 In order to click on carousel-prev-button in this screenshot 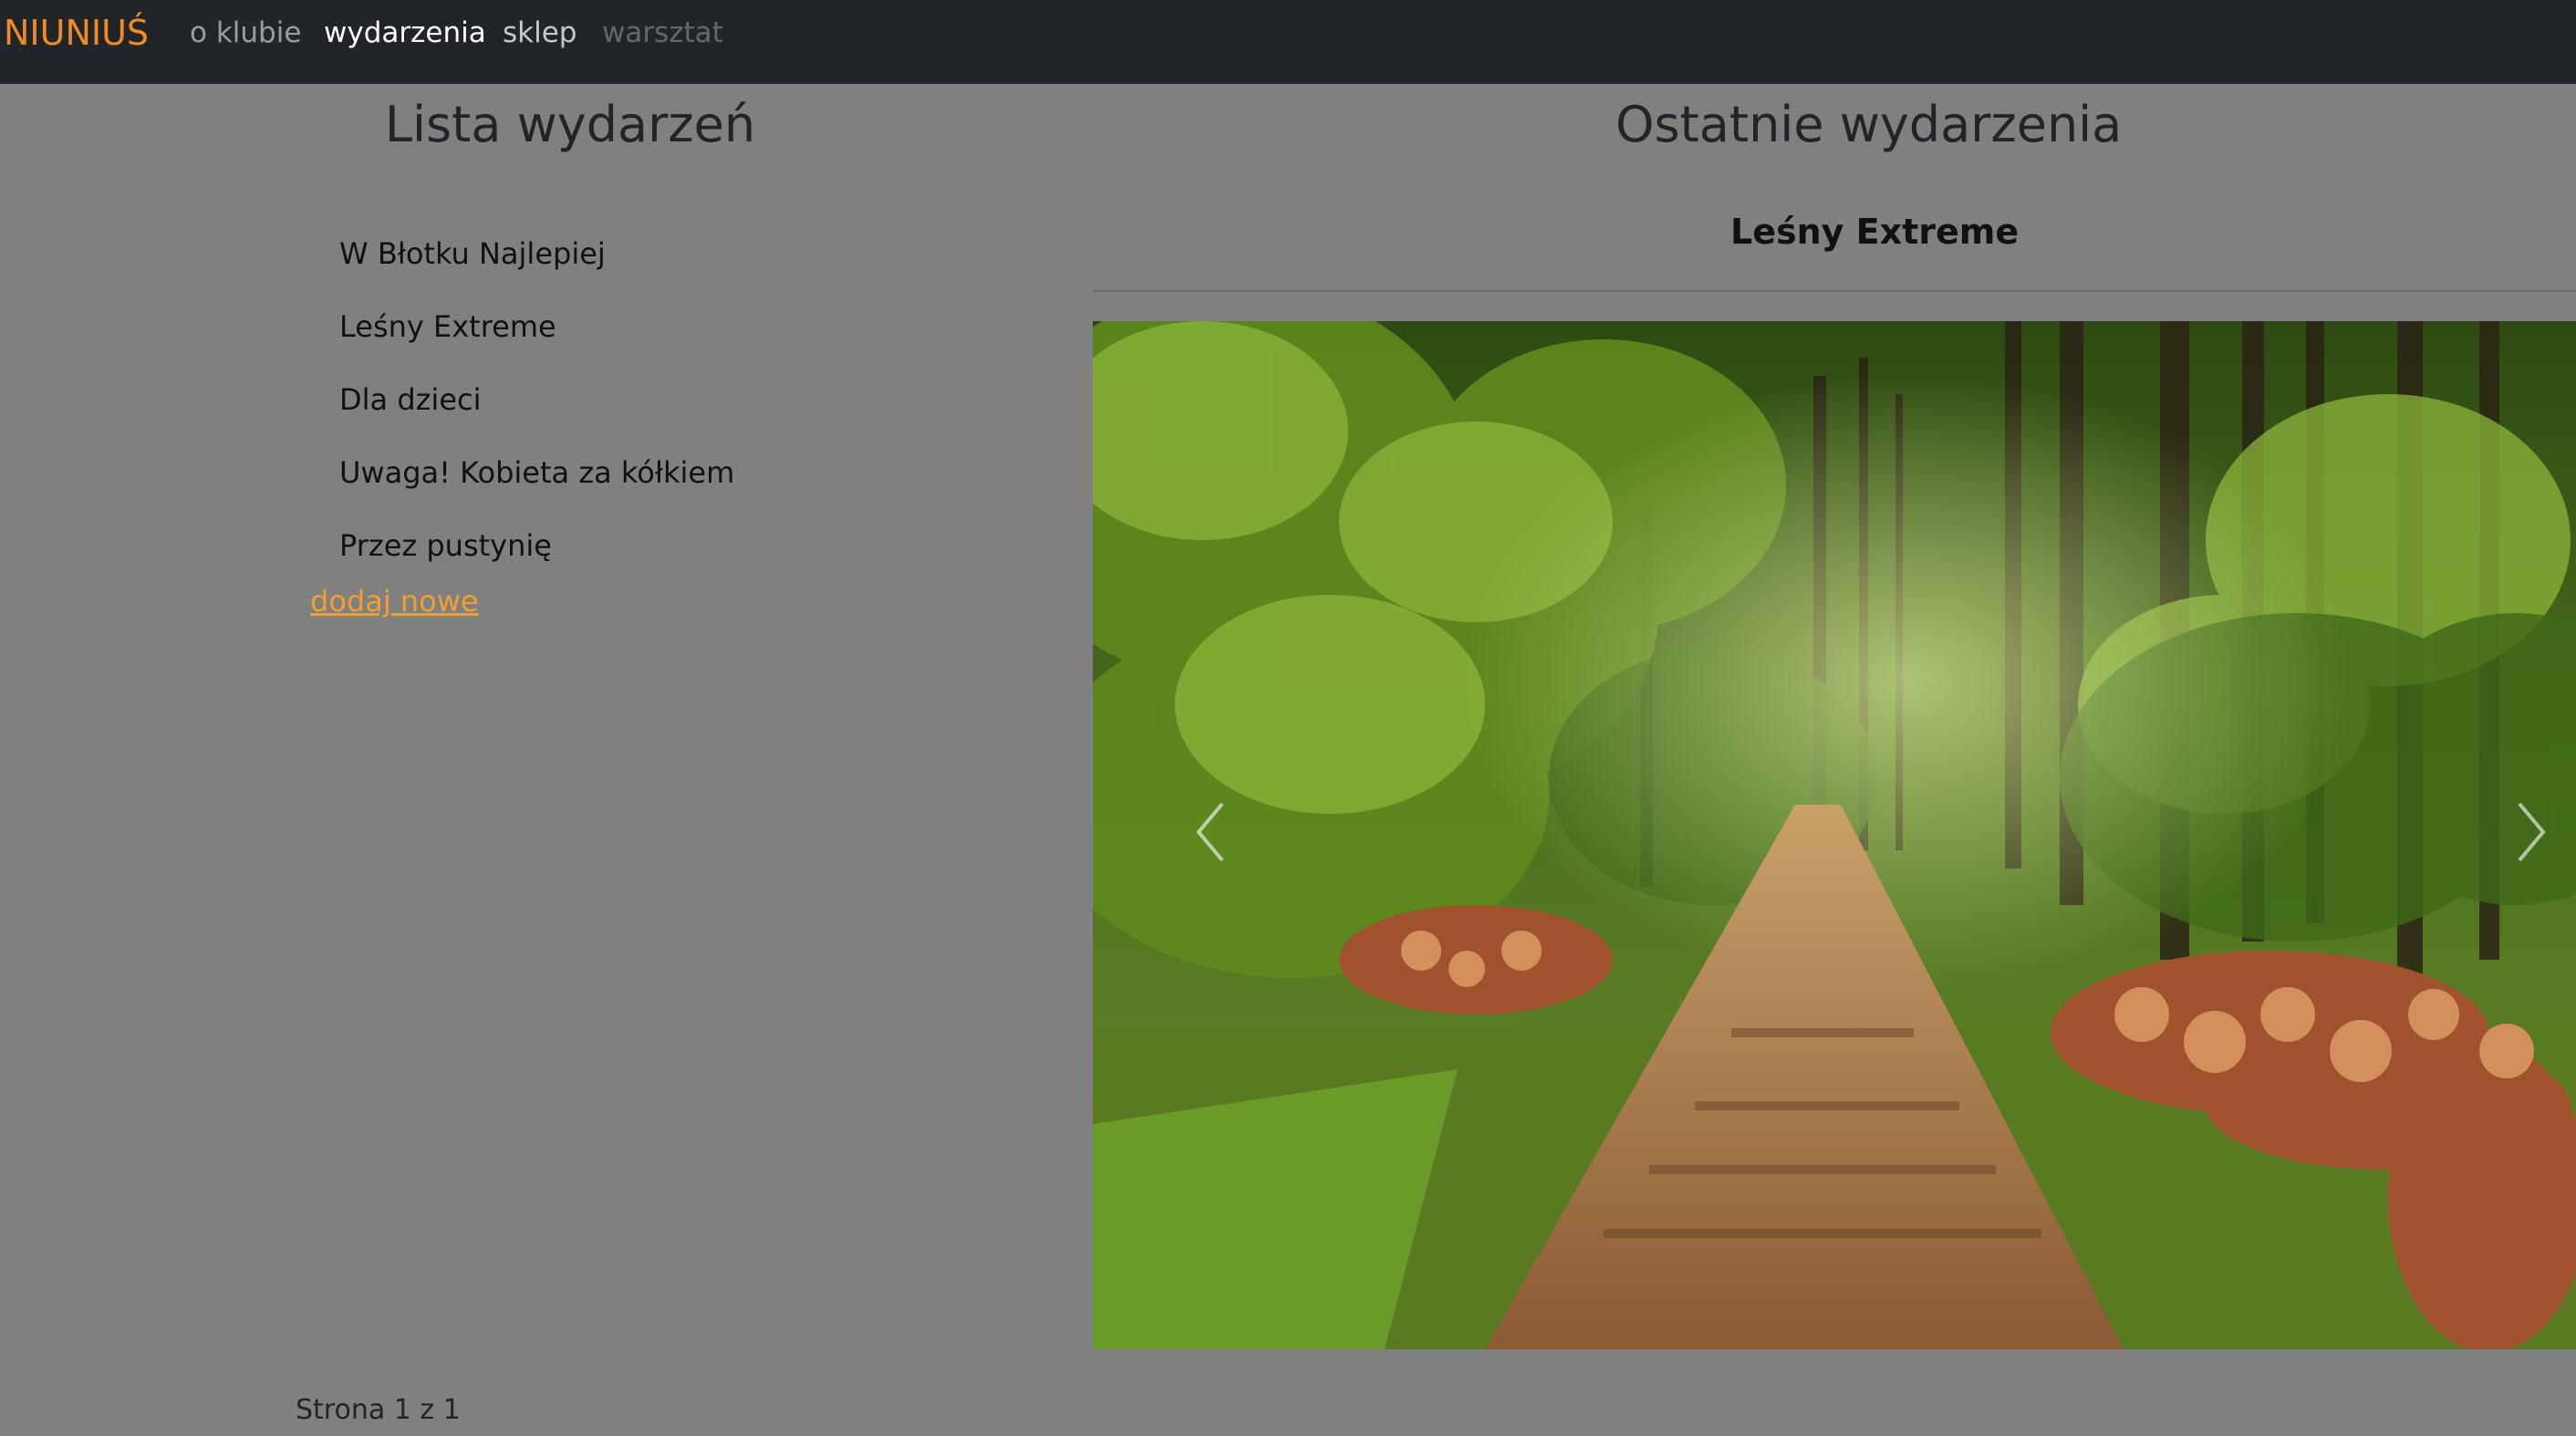, I will do `click(1211, 832)`.